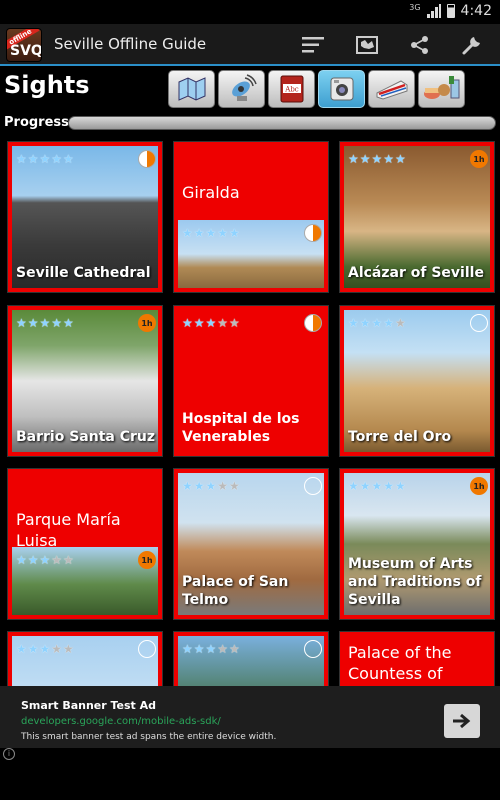  I want to click on category-sights, so click(341, 89).